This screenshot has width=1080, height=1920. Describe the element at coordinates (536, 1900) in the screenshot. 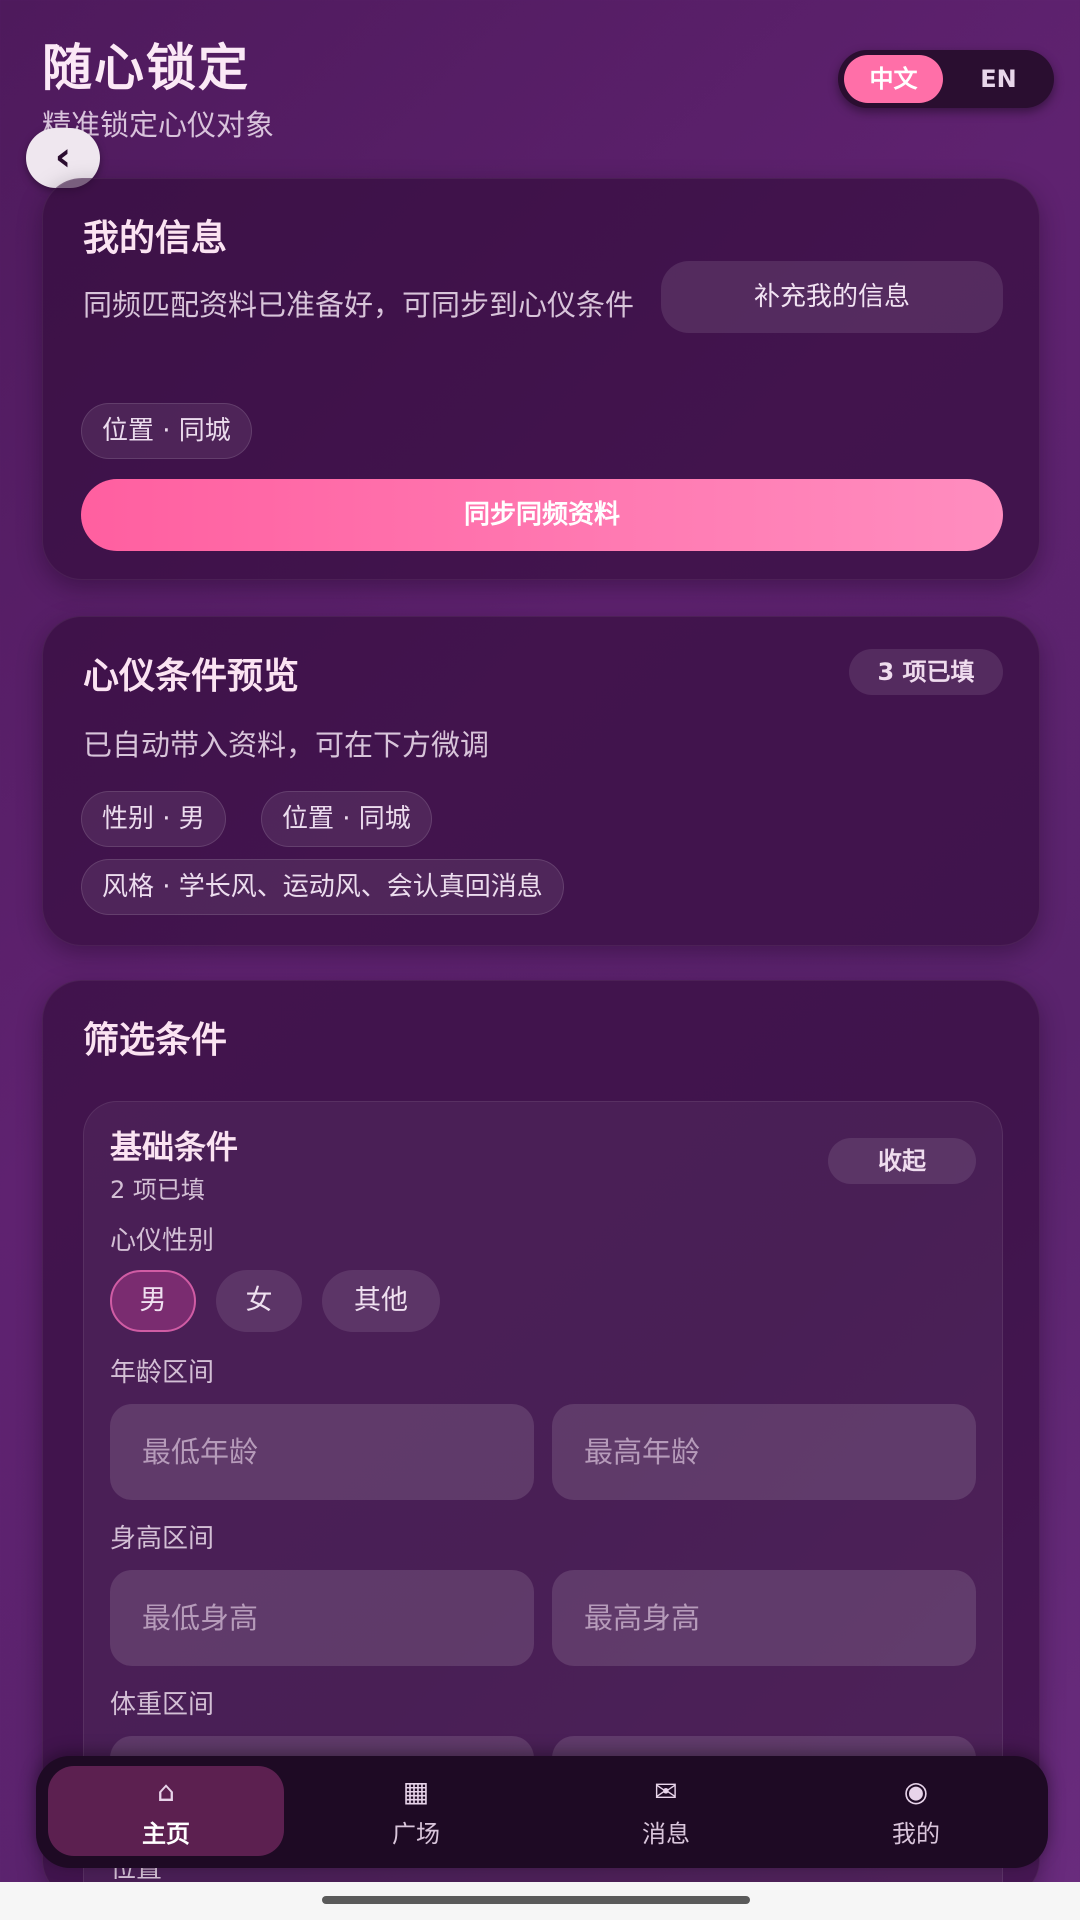

I see `home-indicator` at that location.